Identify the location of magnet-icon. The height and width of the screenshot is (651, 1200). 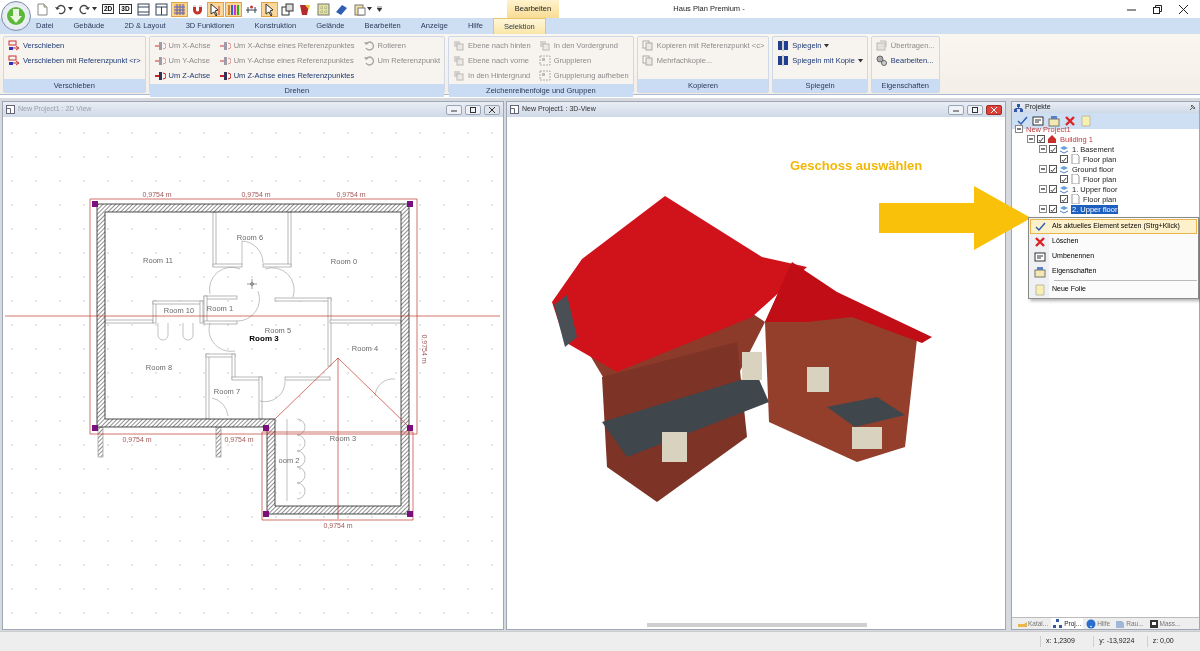
(197, 9).